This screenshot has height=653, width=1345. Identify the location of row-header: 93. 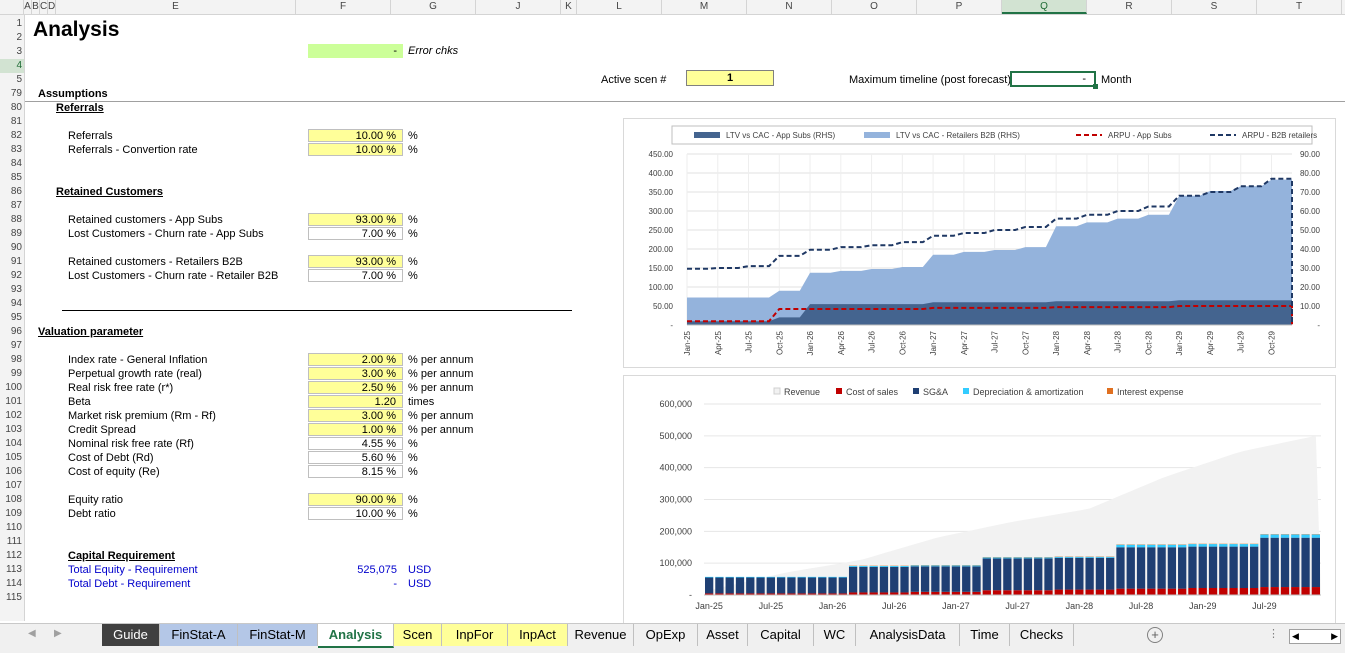
(12, 290).